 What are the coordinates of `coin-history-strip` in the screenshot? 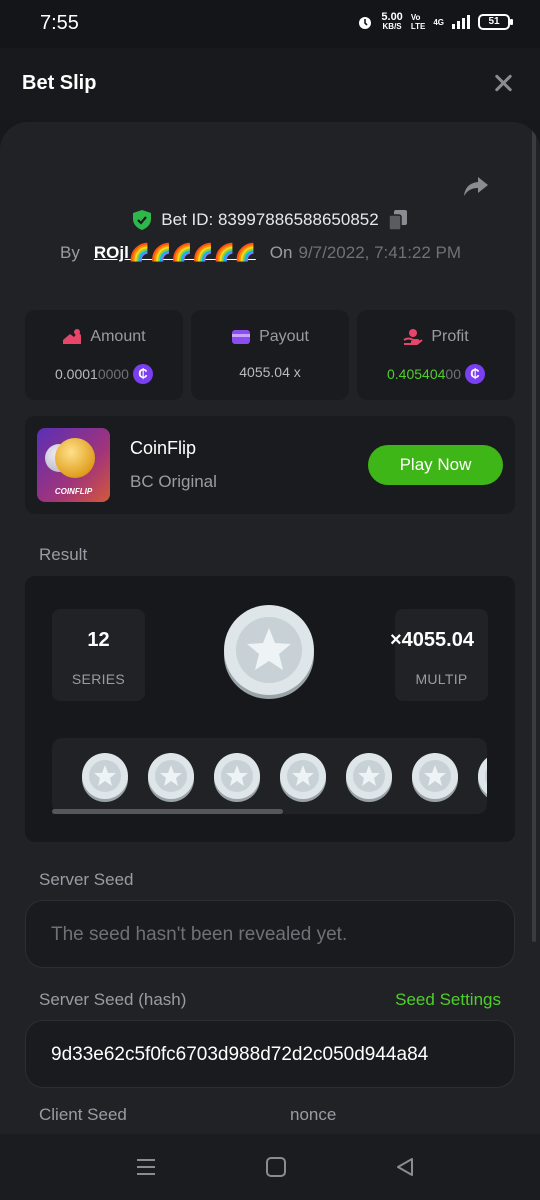 It's located at (269, 776).